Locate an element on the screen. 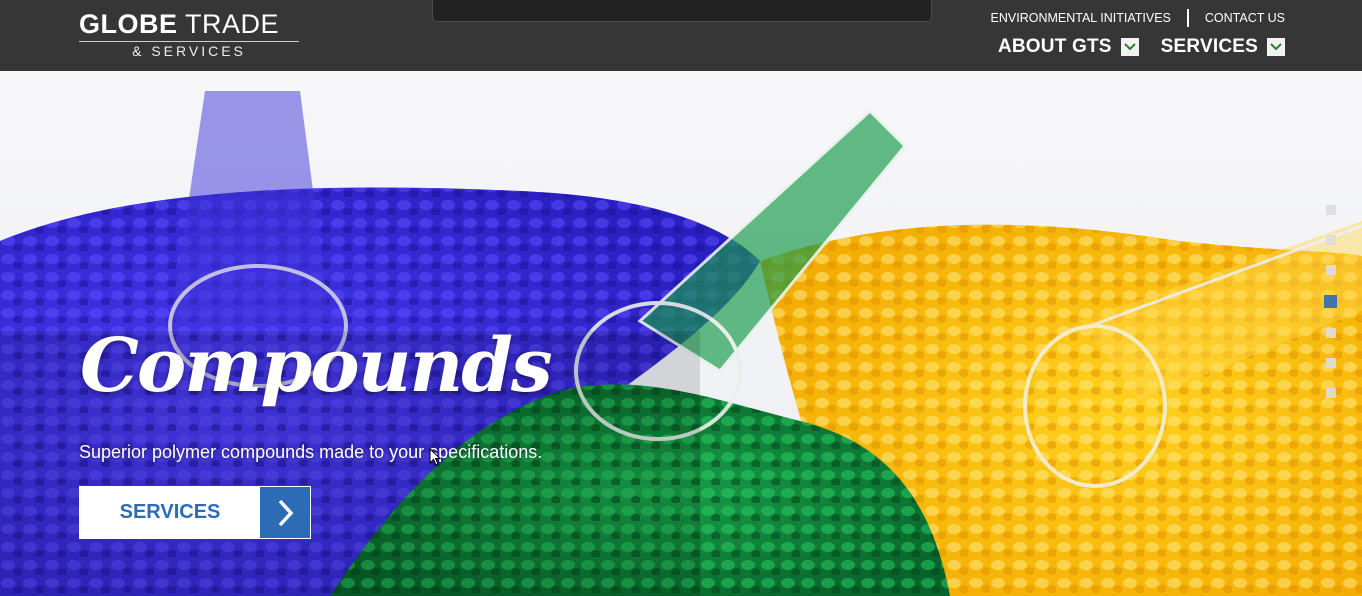  slide-indicators is located at coordinates (1330, 311).